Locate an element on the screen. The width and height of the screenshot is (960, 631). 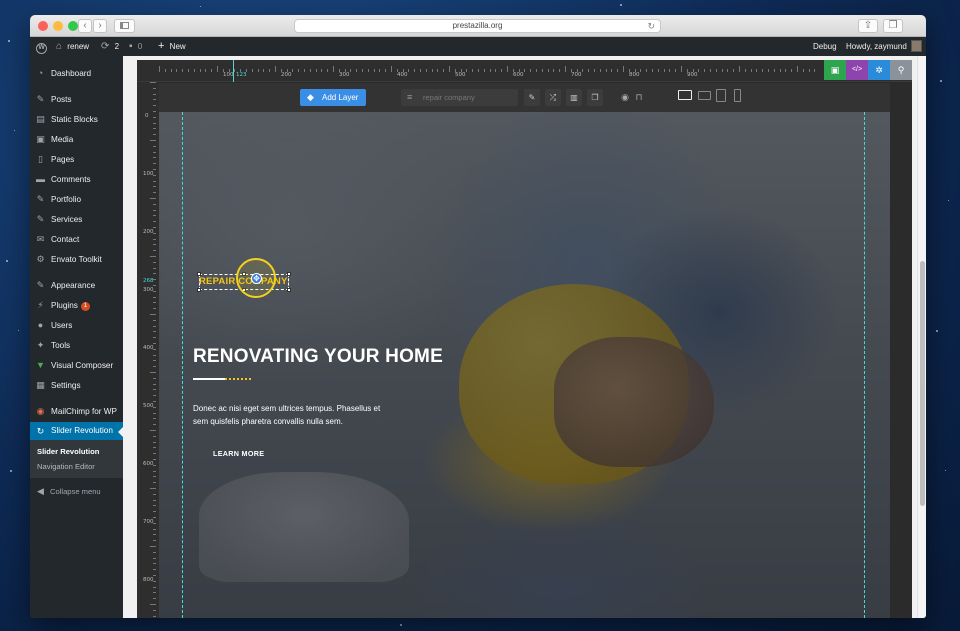
sidebar-item-slider-revolution: ↻ Slider Revolution is located at coordinates (76, 431).